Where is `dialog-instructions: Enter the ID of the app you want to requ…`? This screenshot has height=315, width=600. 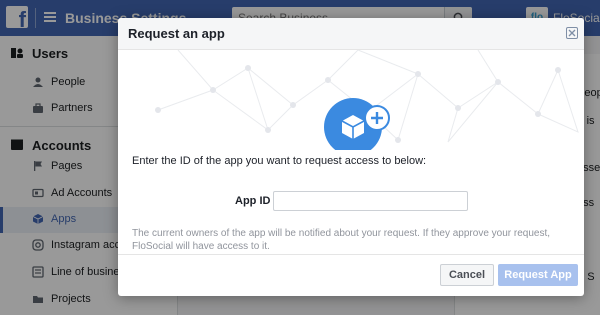 dialog-instructions: Enter the ID of the app you want to requ… is located at coordinates (279, 161).